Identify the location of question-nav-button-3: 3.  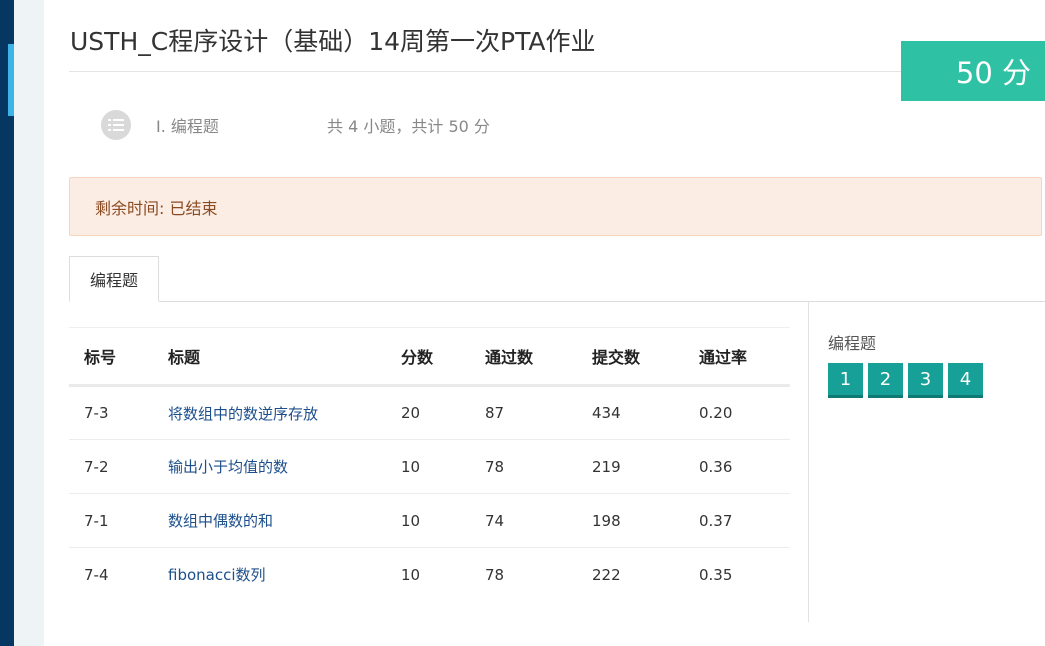
(925, 380).